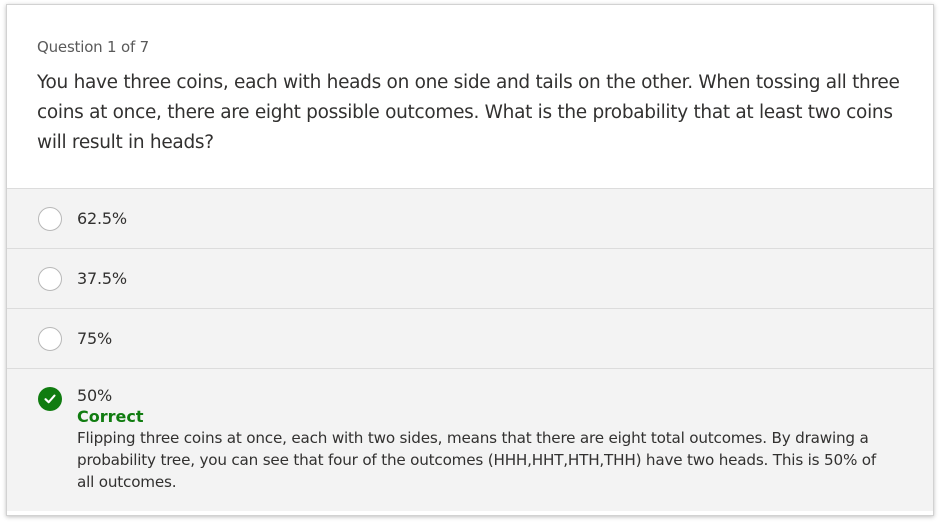  Describe the element at coordinates (470, 339) in the screenshot. I see `answer-option-3: 75%` at that location.